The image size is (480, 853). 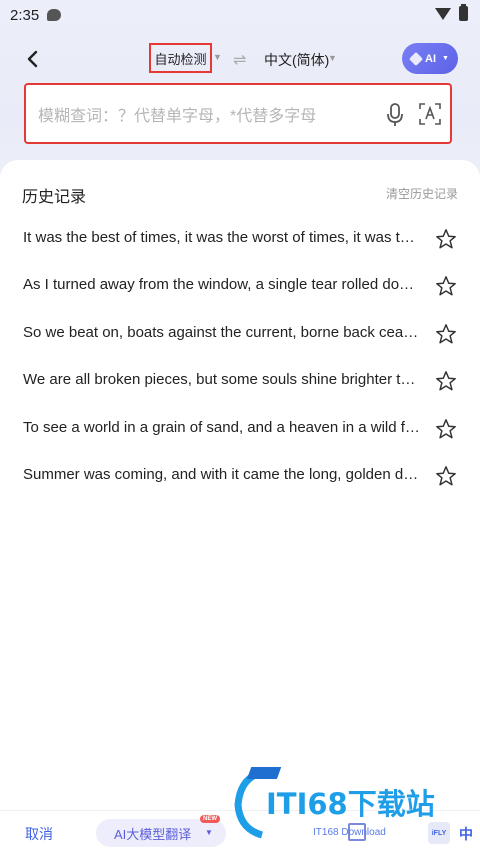 What do you see at coordinates (463, 12) in the screenshot?
I see `battery-icon` at bounding box center [463, 12].